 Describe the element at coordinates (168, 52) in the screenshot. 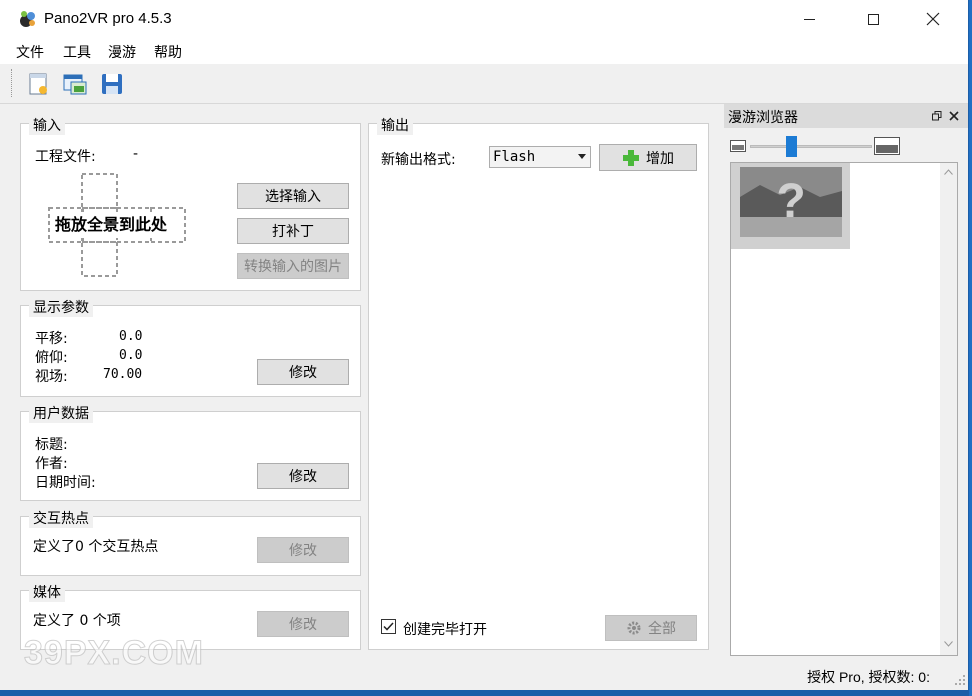

I see `menu-help: 帮助` at that location.